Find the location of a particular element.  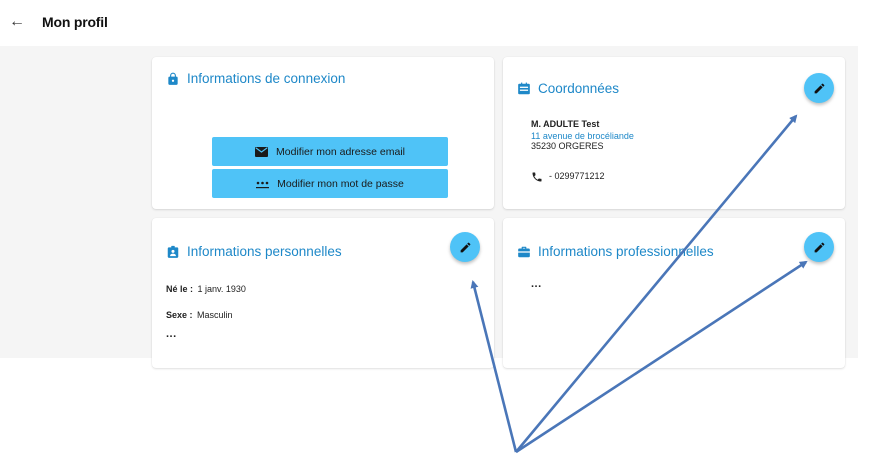

professionnelles-title-text: Informations professionnelles is located at coordinates (626, 251).